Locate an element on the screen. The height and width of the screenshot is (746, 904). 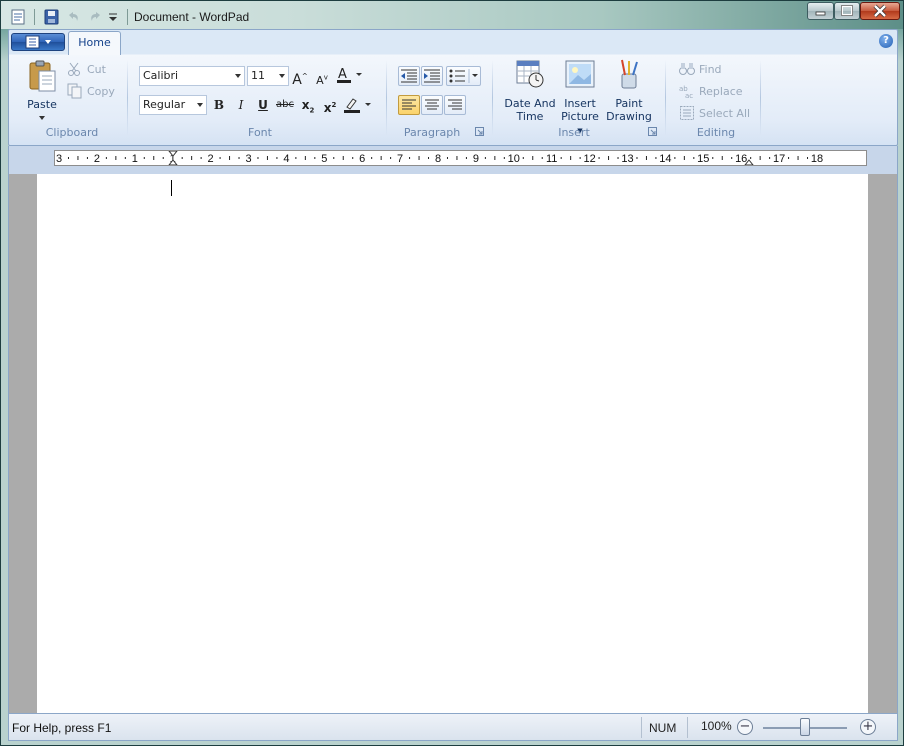
zoom-out-button: − is located at coordinates (745, 727).